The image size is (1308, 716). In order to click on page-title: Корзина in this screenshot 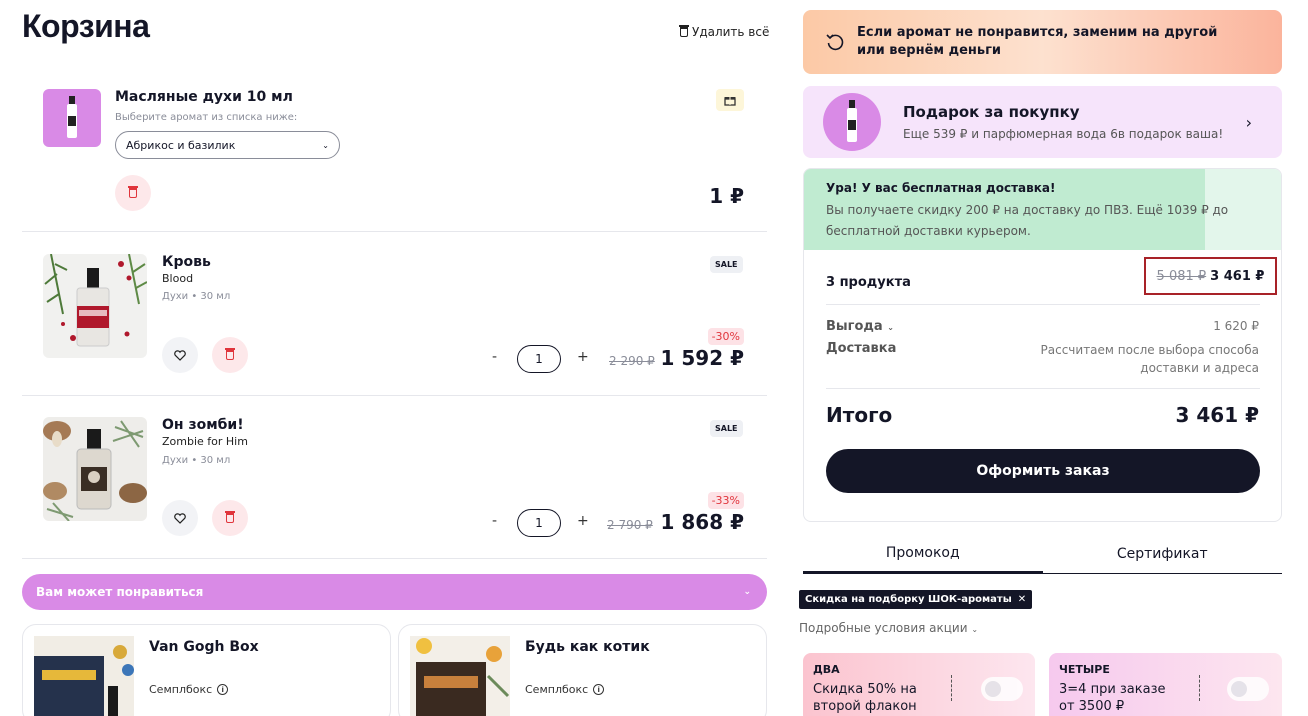, I will do `click(86, 26)`.